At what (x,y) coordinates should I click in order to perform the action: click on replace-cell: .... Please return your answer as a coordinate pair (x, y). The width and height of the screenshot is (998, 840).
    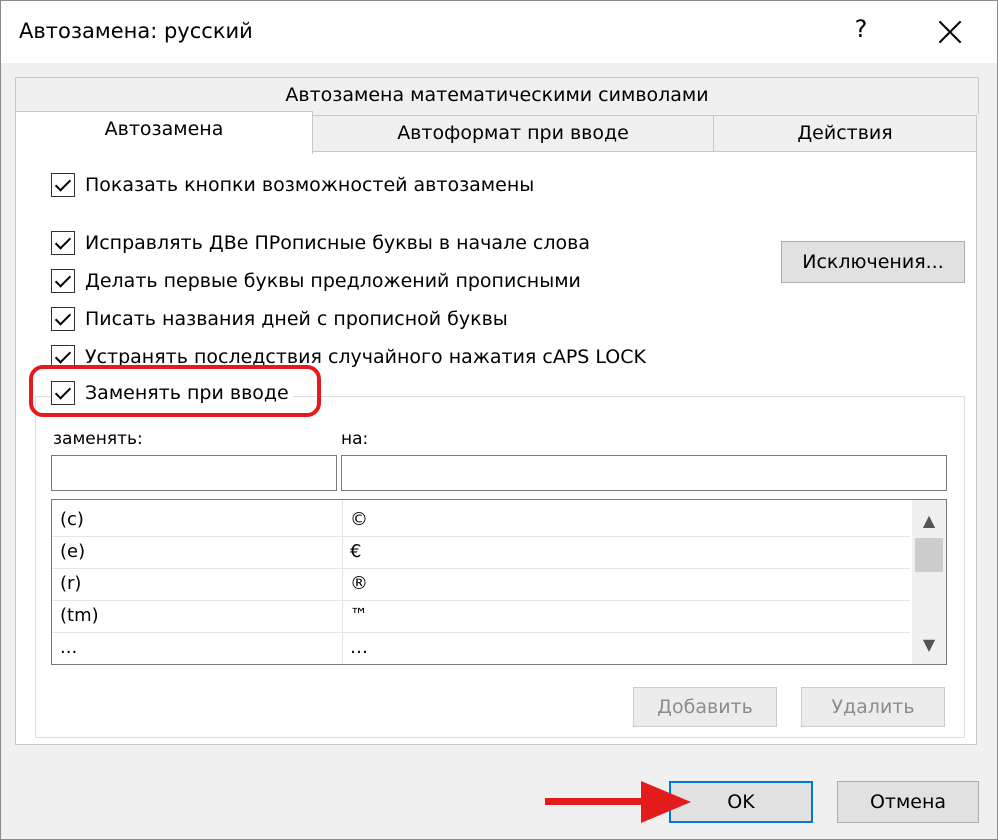
    Looking at the image, I should click on (69, 647).